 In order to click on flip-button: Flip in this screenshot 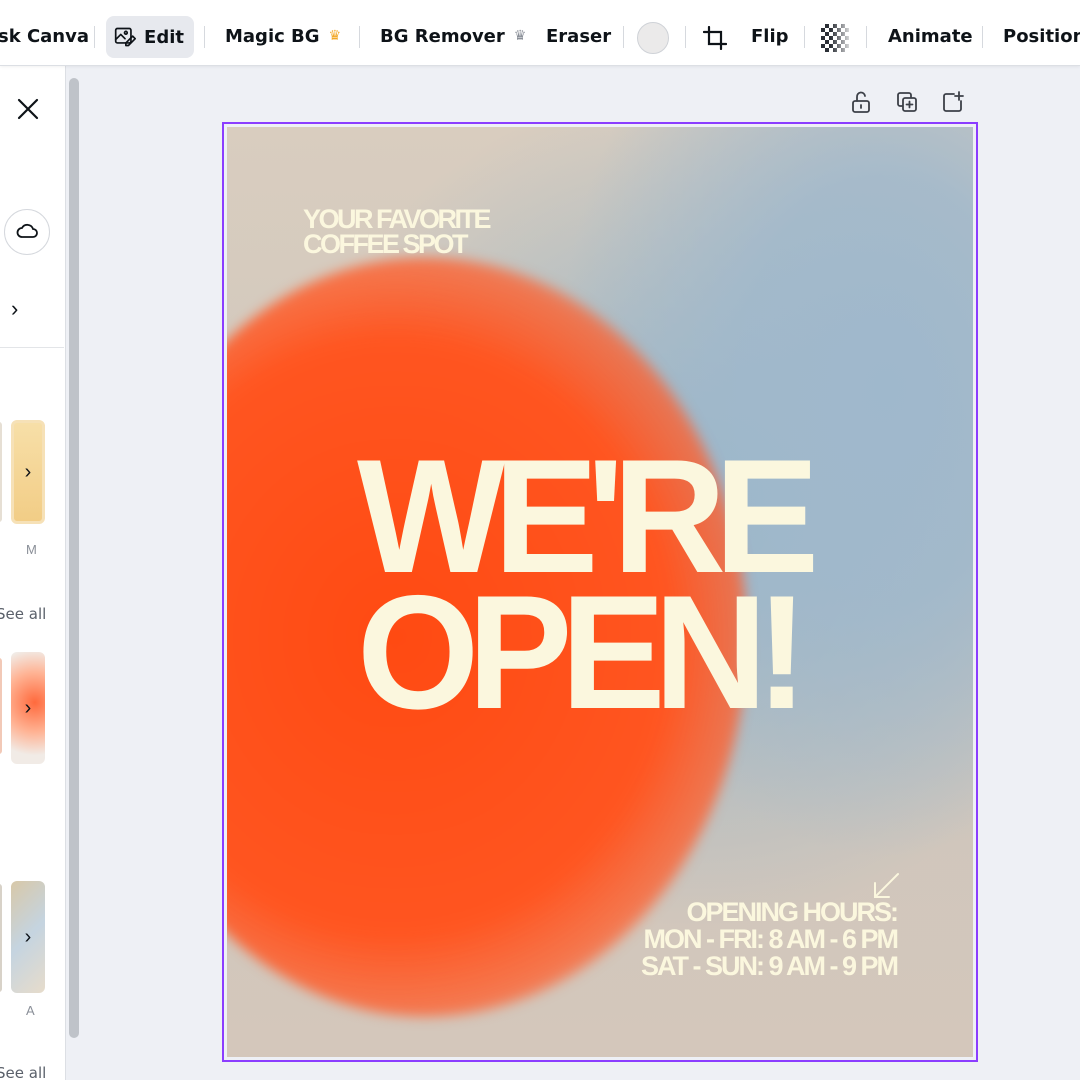, I will do `click(770, 36)`.